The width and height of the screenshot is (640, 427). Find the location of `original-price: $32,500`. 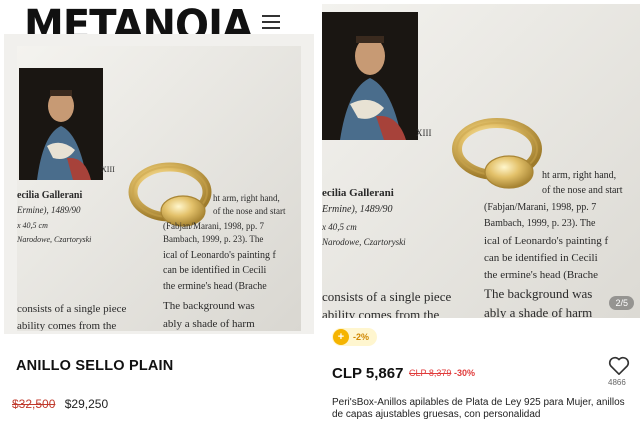

original-price: $32,500 is located at coordinates (34, 404).